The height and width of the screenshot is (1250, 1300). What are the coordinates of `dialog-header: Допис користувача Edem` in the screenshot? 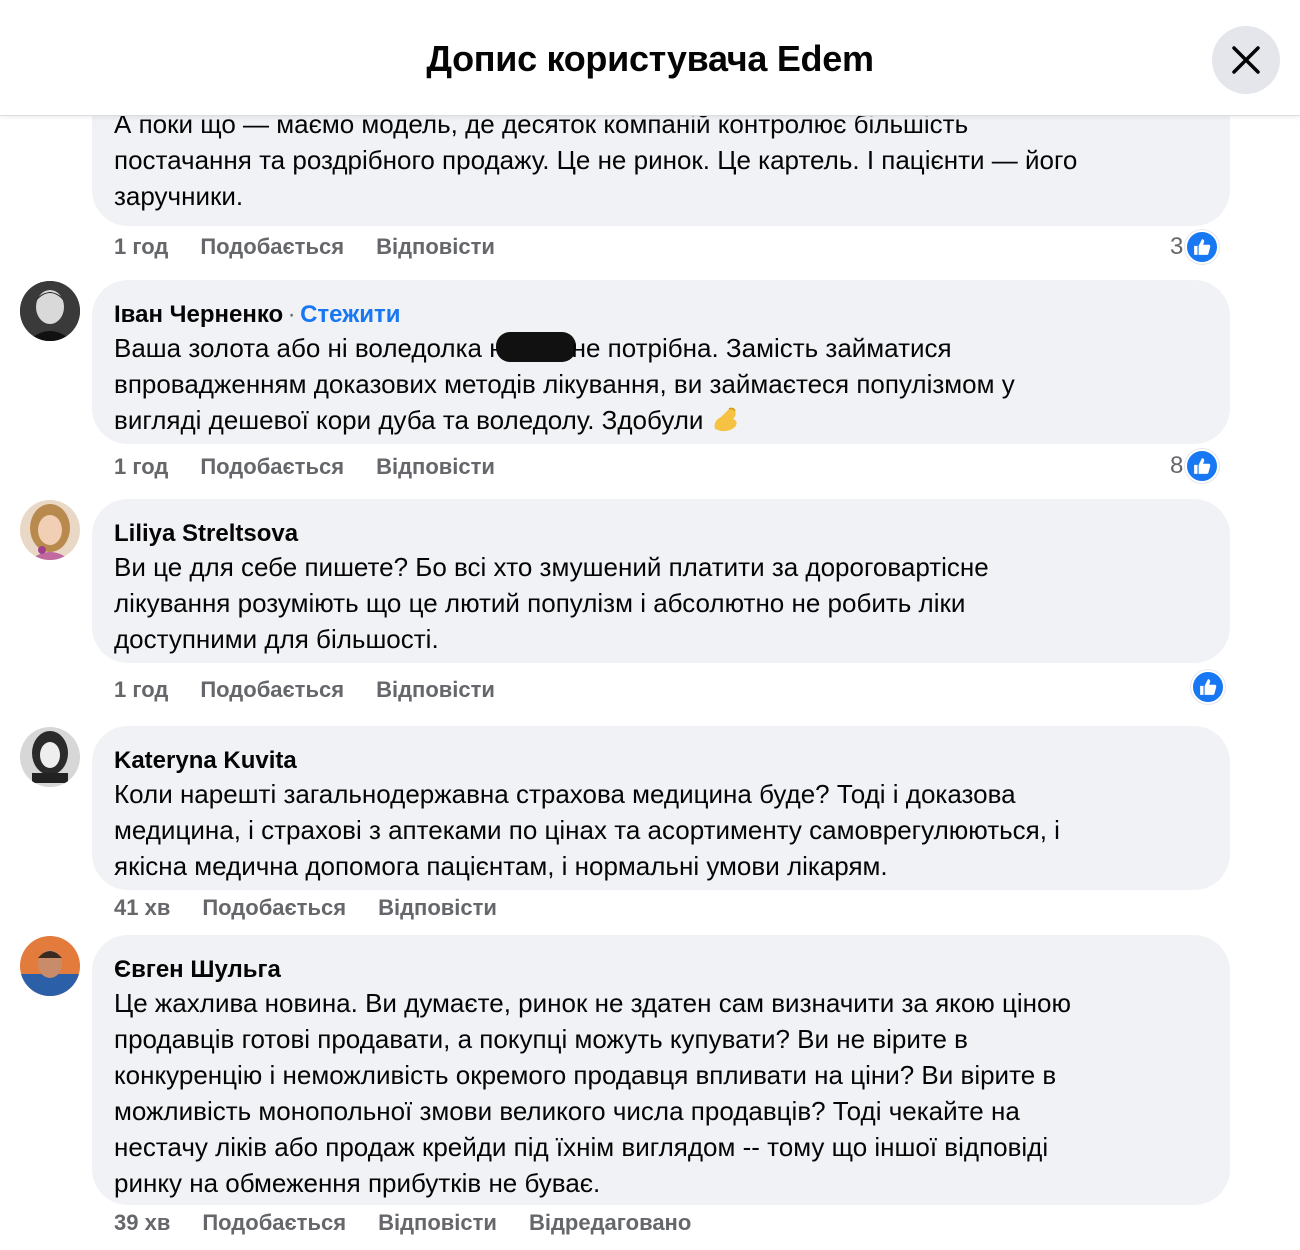 It's located at (650, 58).